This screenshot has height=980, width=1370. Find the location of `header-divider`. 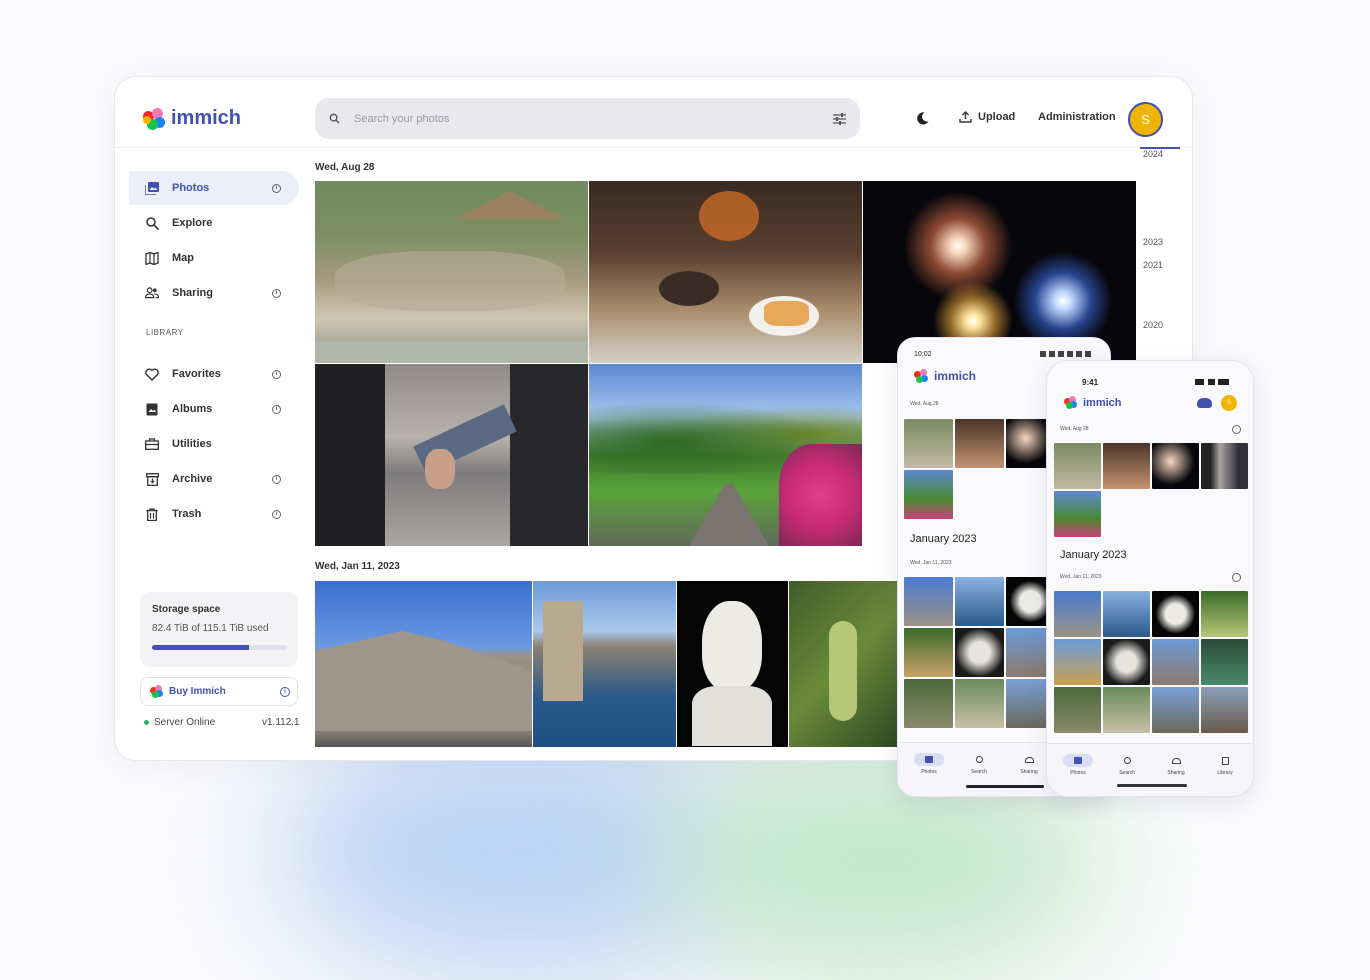

header-divider is located at coordinates (653, 147).